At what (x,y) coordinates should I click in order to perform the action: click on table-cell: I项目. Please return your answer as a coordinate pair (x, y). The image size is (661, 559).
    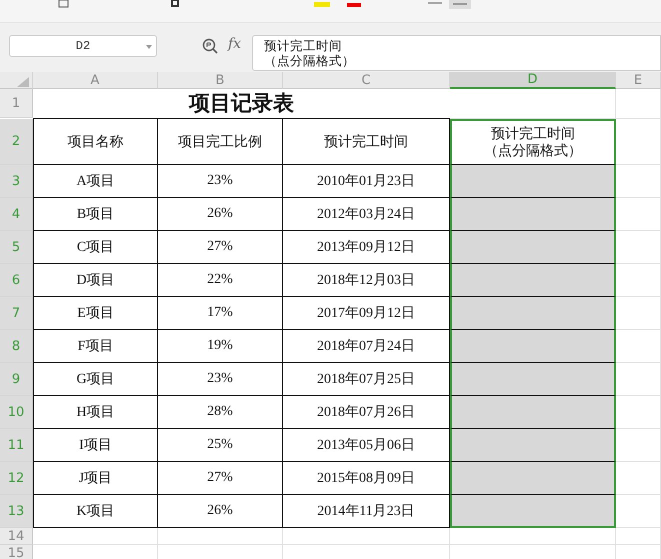
    Looking at the image, I should click on (95, 445).